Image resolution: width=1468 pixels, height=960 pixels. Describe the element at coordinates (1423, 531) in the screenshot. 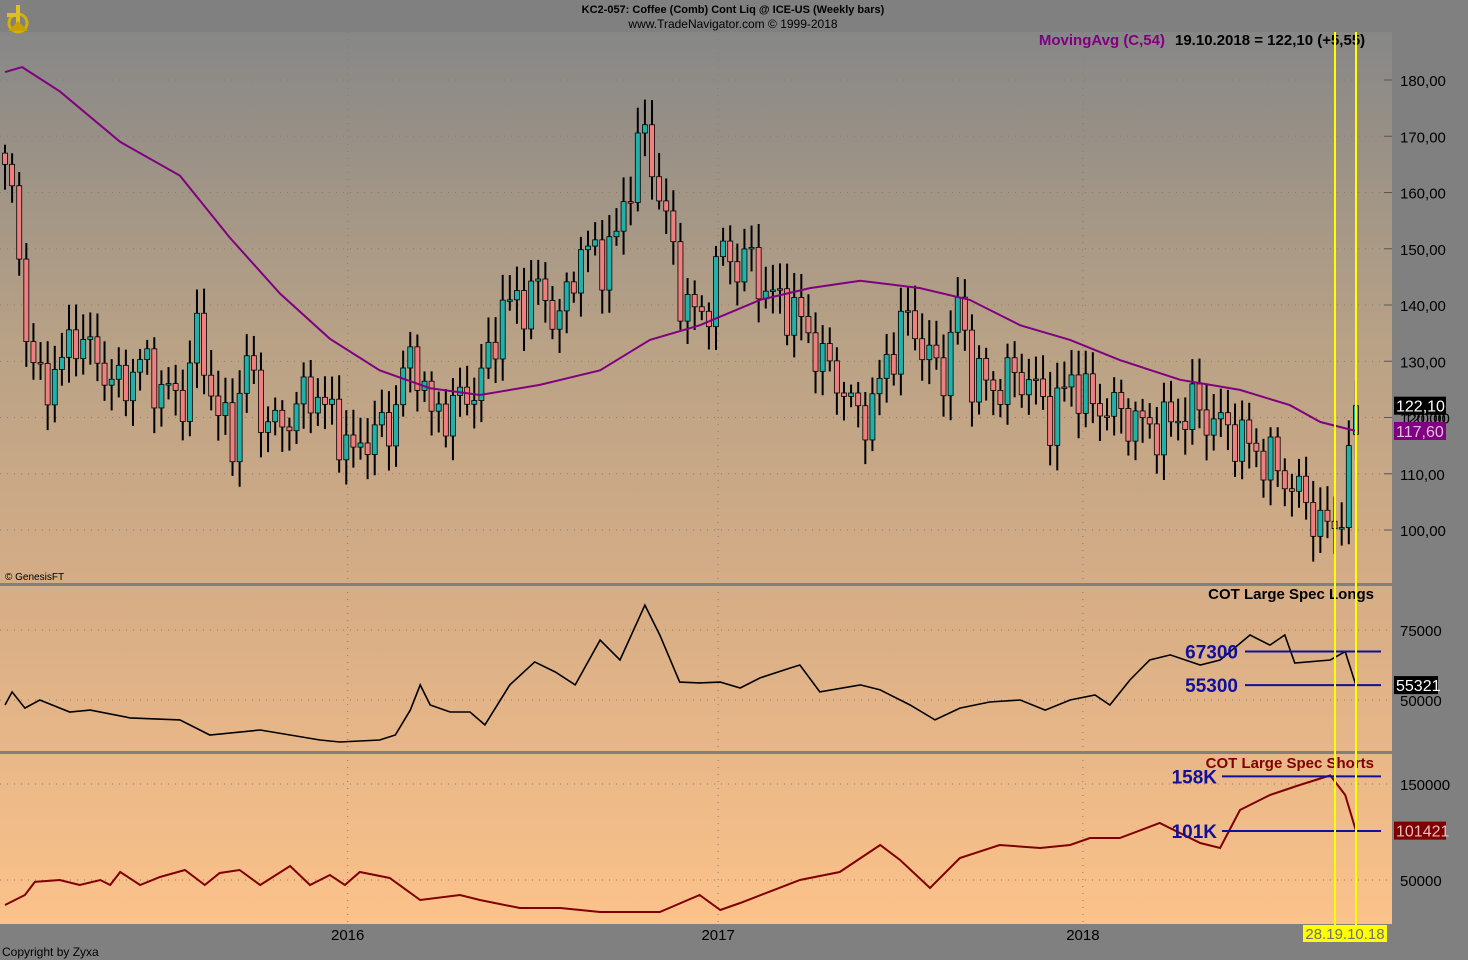

I see `price-tick-label: 100,00` at that location.